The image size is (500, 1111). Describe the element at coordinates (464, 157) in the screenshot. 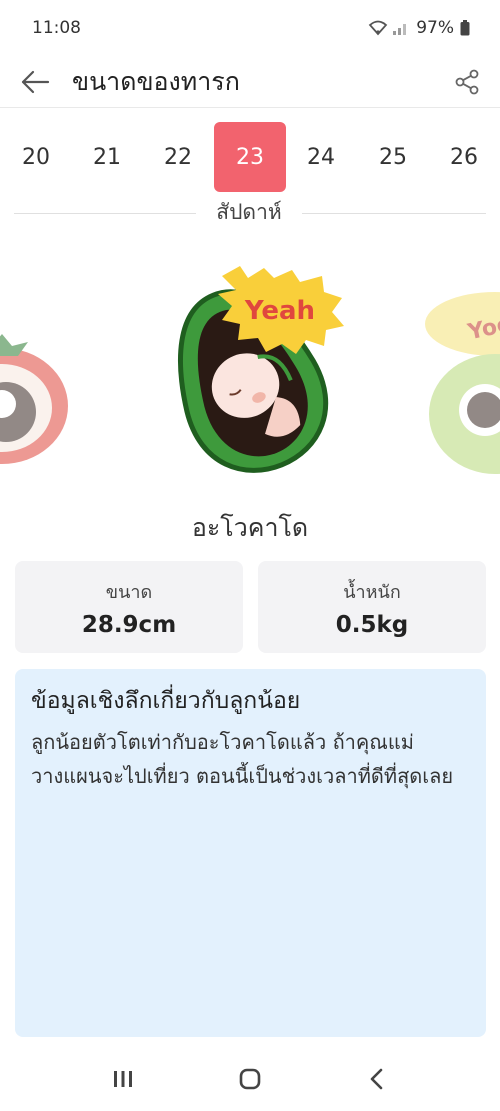

I see `week-item-26: 26` at that location.